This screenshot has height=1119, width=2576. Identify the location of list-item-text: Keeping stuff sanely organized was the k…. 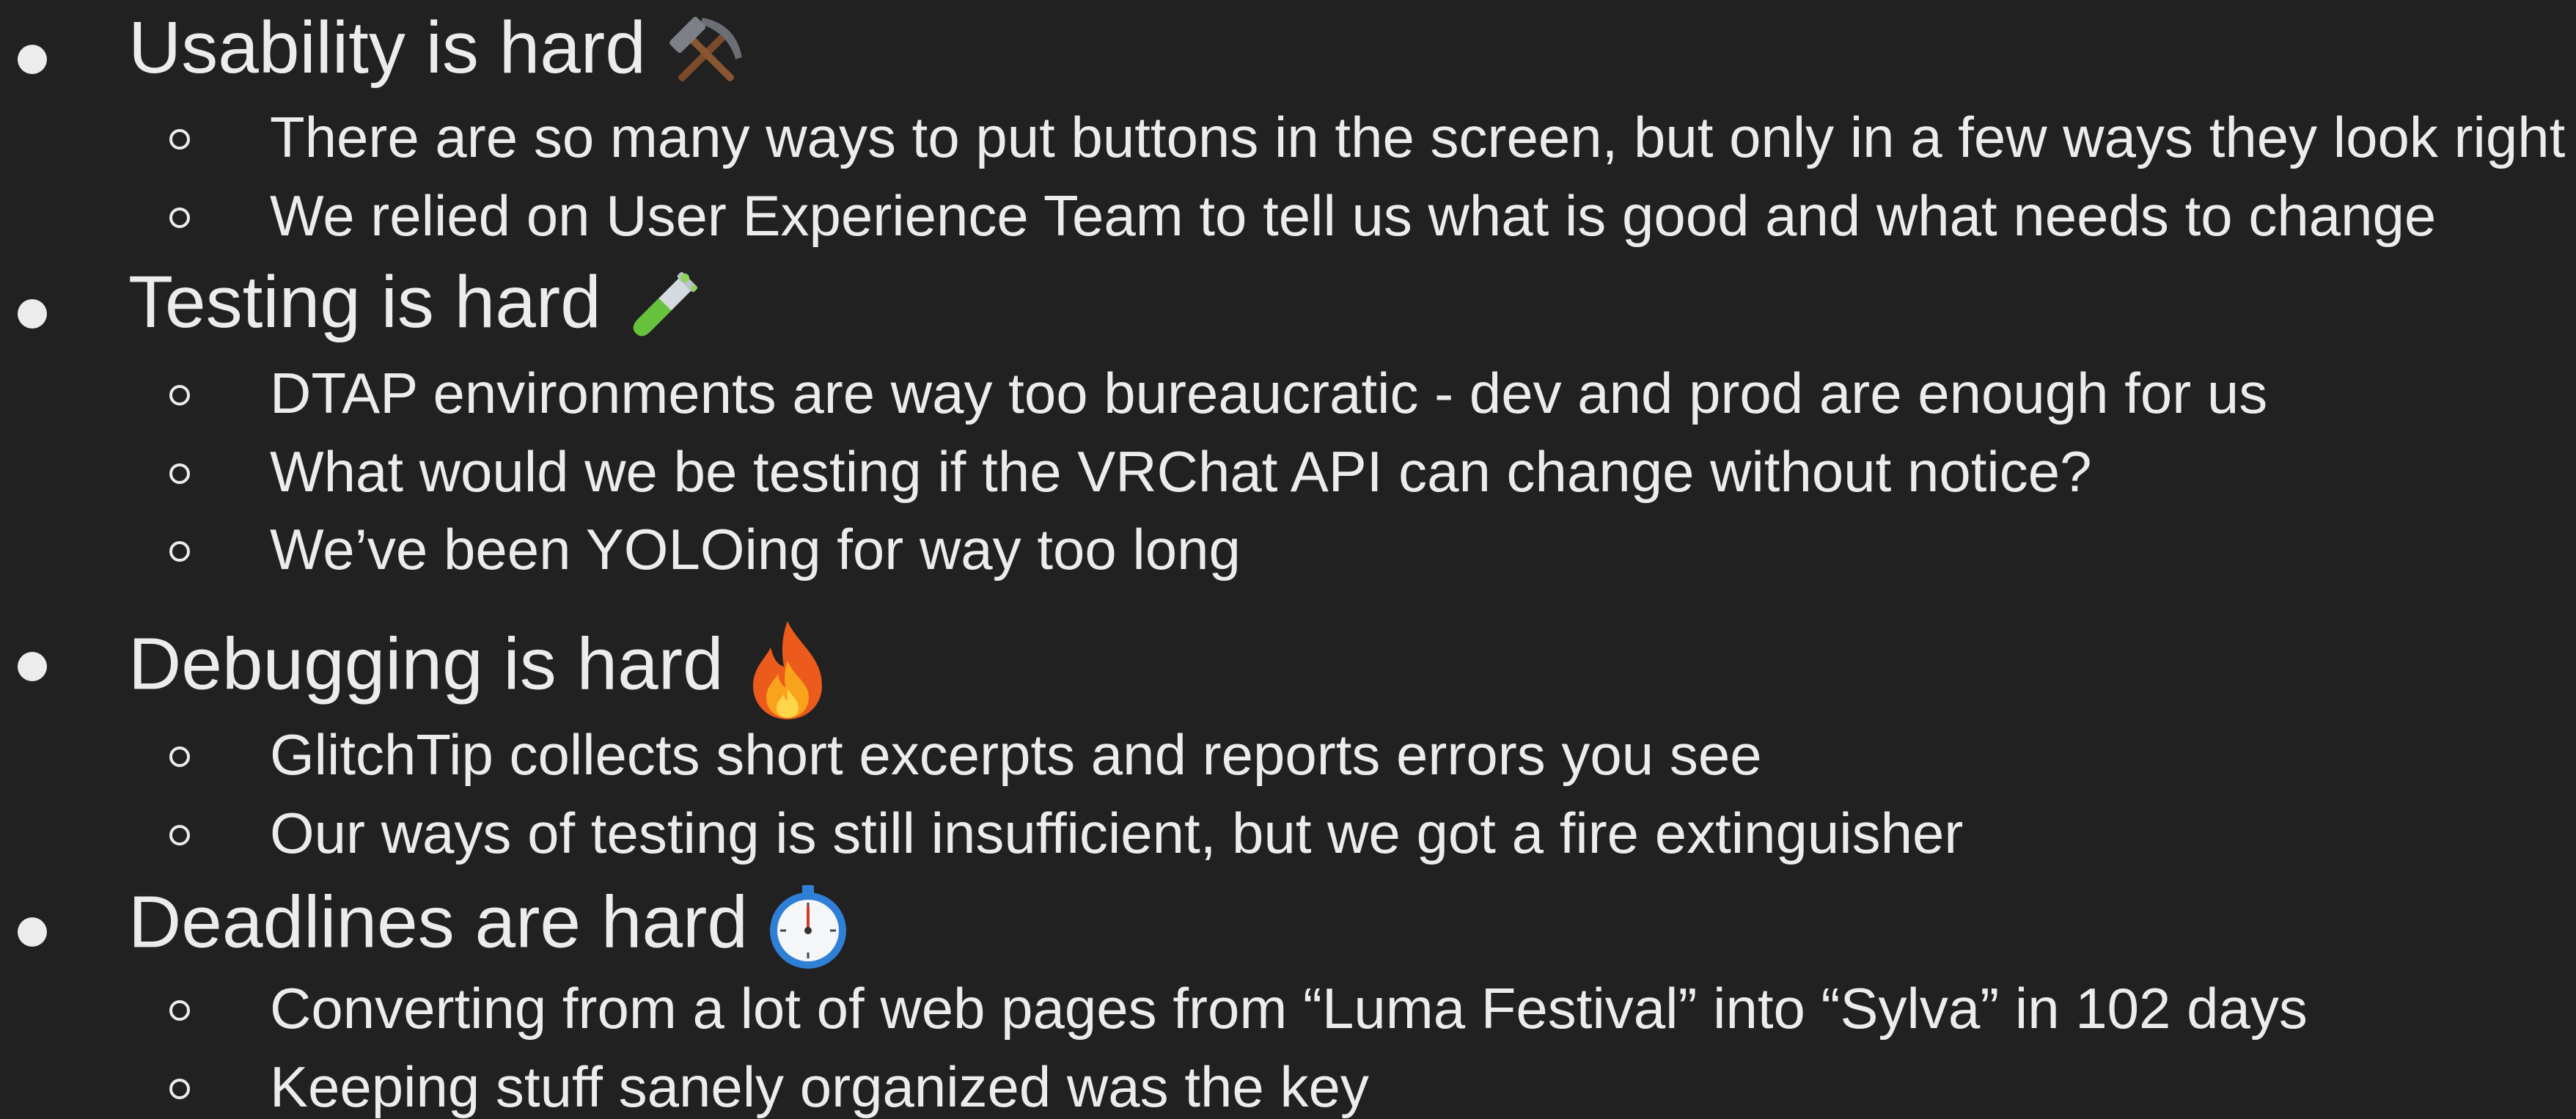
(820, 1087).